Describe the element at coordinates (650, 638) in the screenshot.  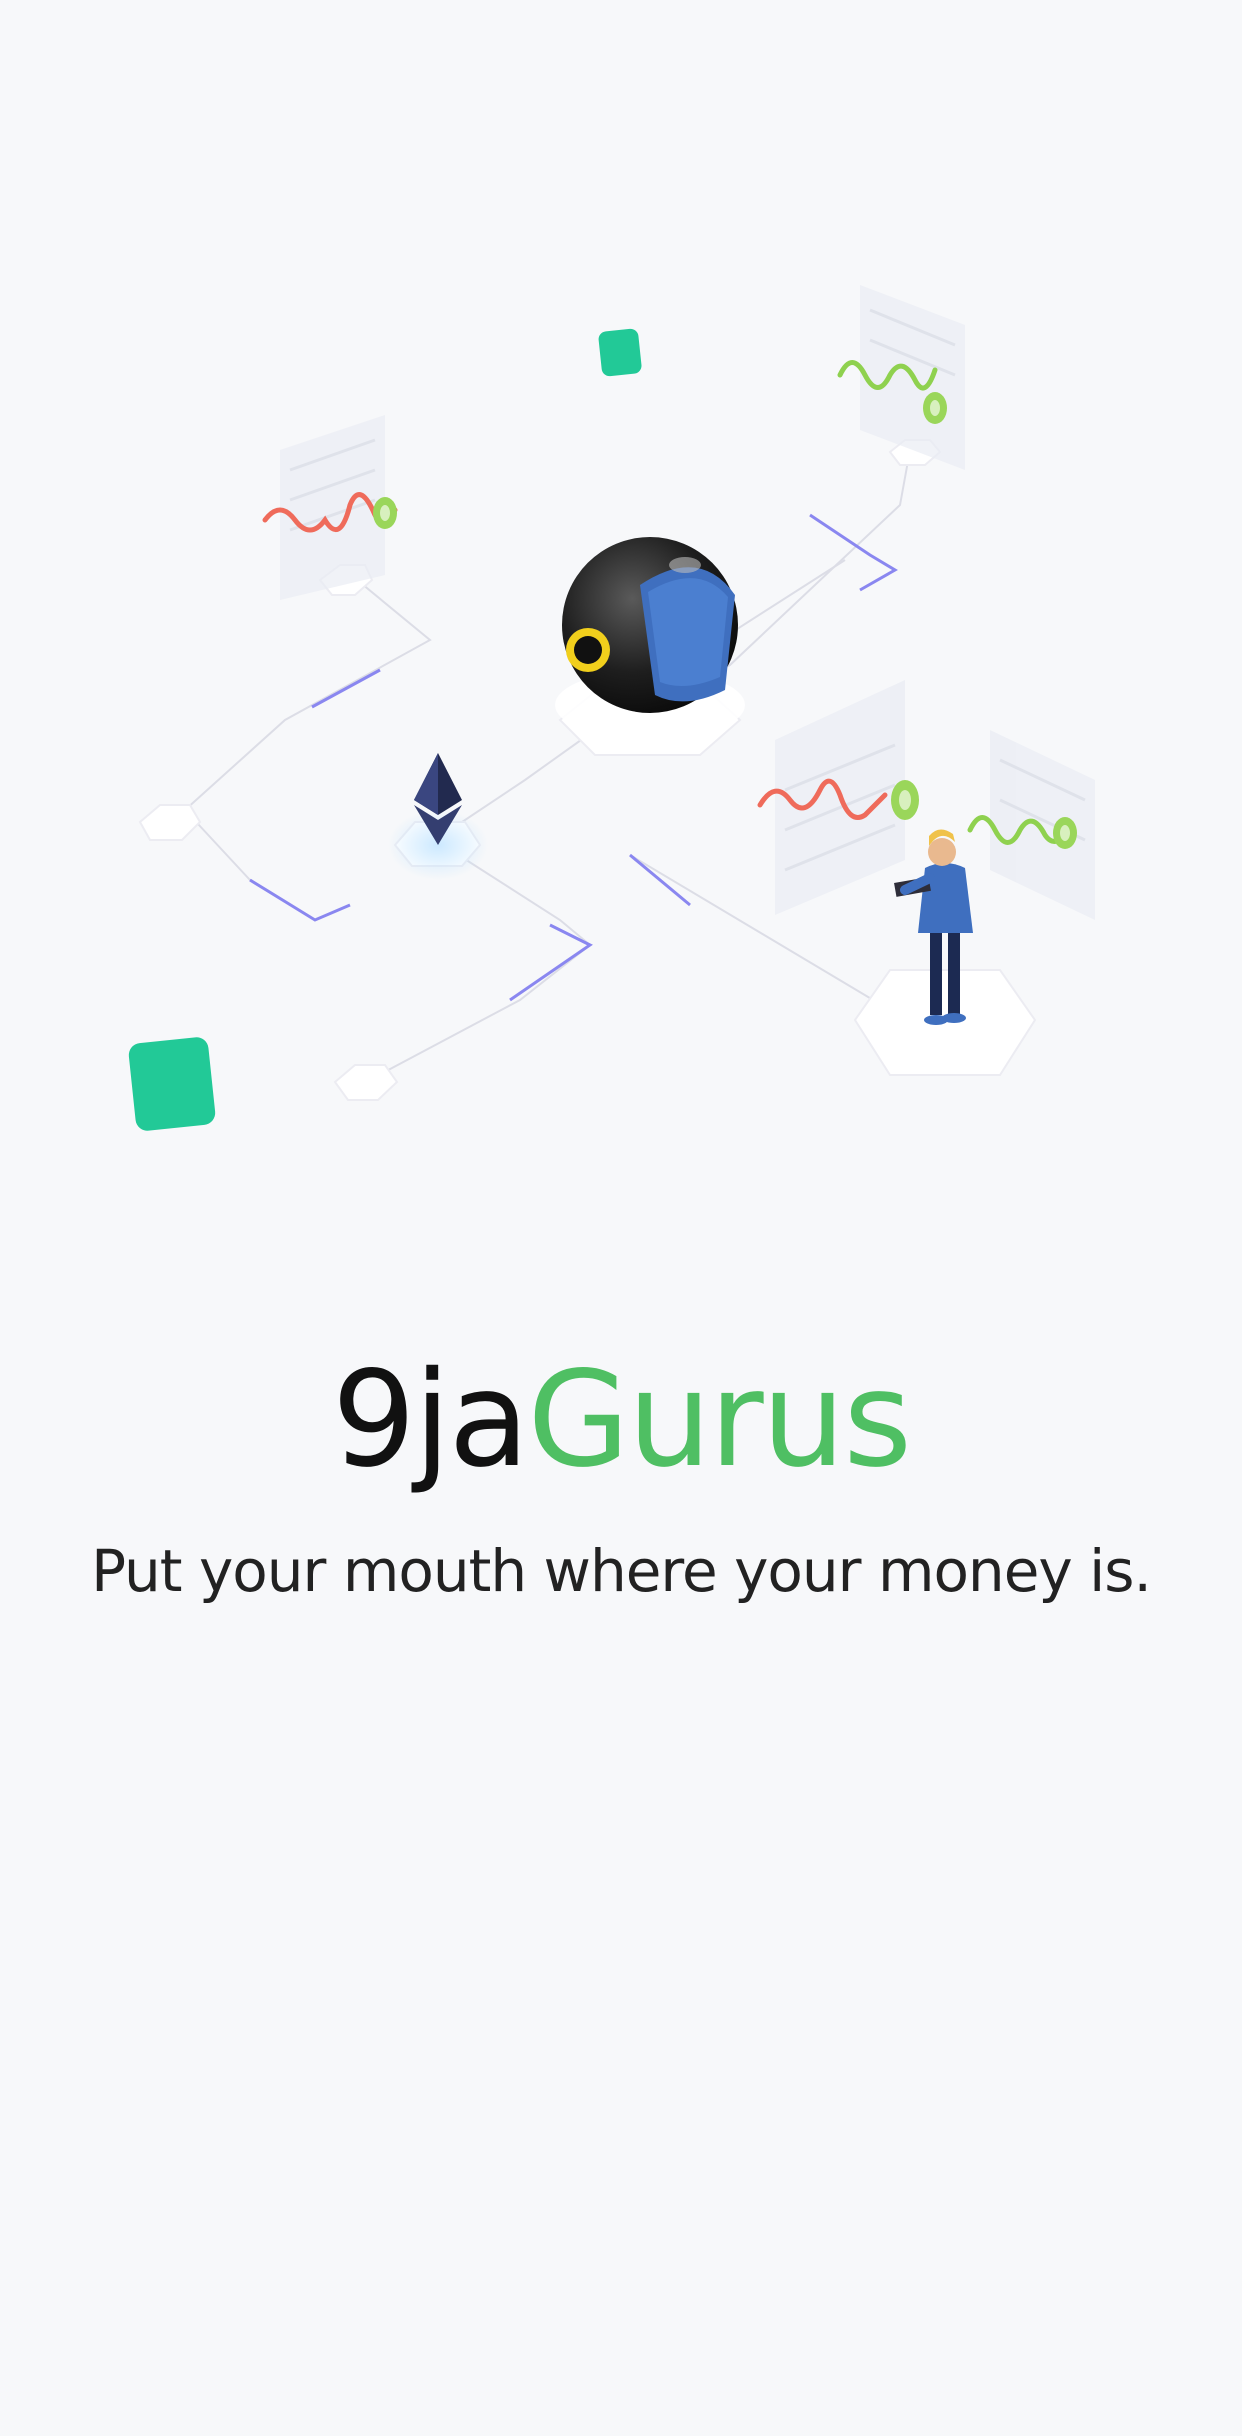
I see `crypto-orb-icon` at that location.